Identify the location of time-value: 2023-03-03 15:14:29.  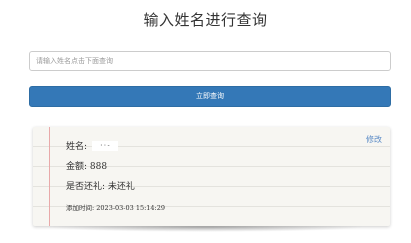
(131, 208).